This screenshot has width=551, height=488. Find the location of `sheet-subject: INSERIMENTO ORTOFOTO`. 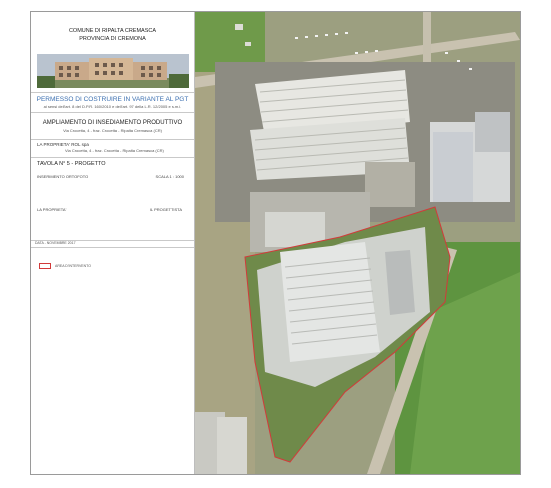

sheet-subject: INSERIMENTO ORTOFOTO is located at coordinates (63, 176).